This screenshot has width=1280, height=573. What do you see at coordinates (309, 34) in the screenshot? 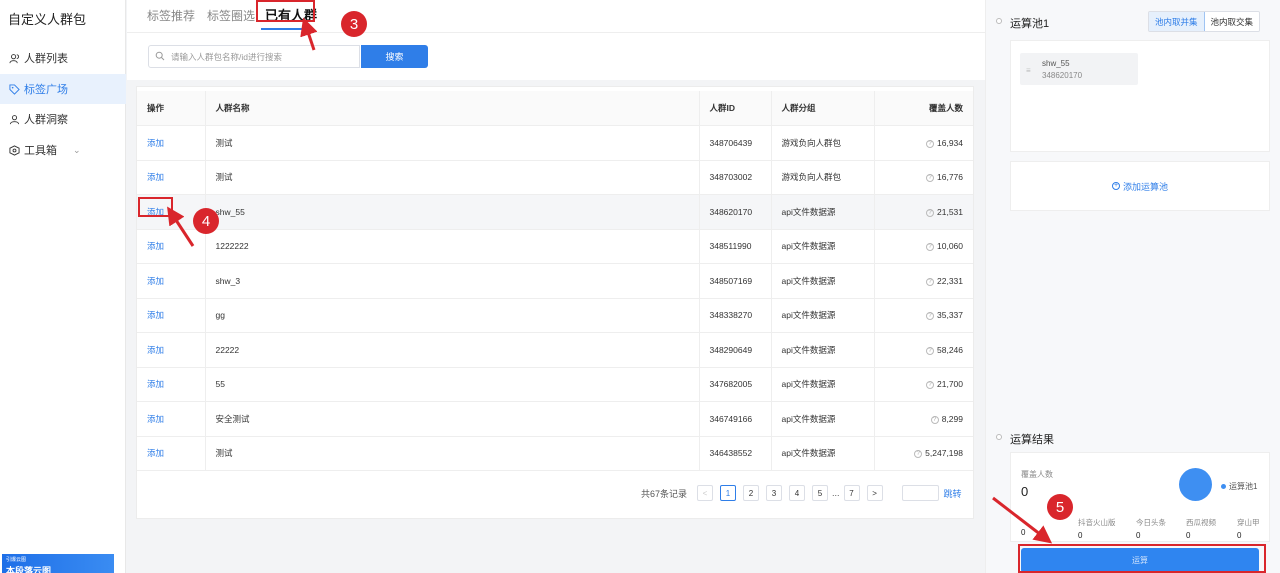
I see `arrow-to-tab` at bounding box center [309, 34].